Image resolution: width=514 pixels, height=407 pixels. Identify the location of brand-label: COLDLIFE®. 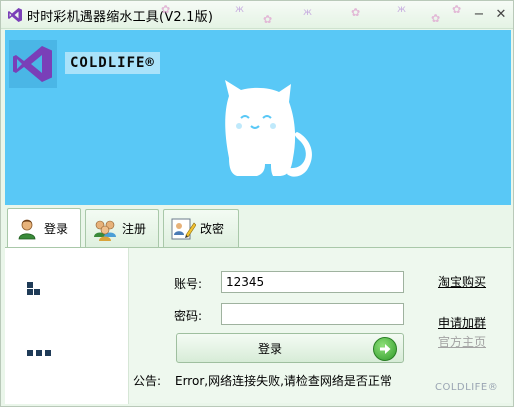
(112, 63).